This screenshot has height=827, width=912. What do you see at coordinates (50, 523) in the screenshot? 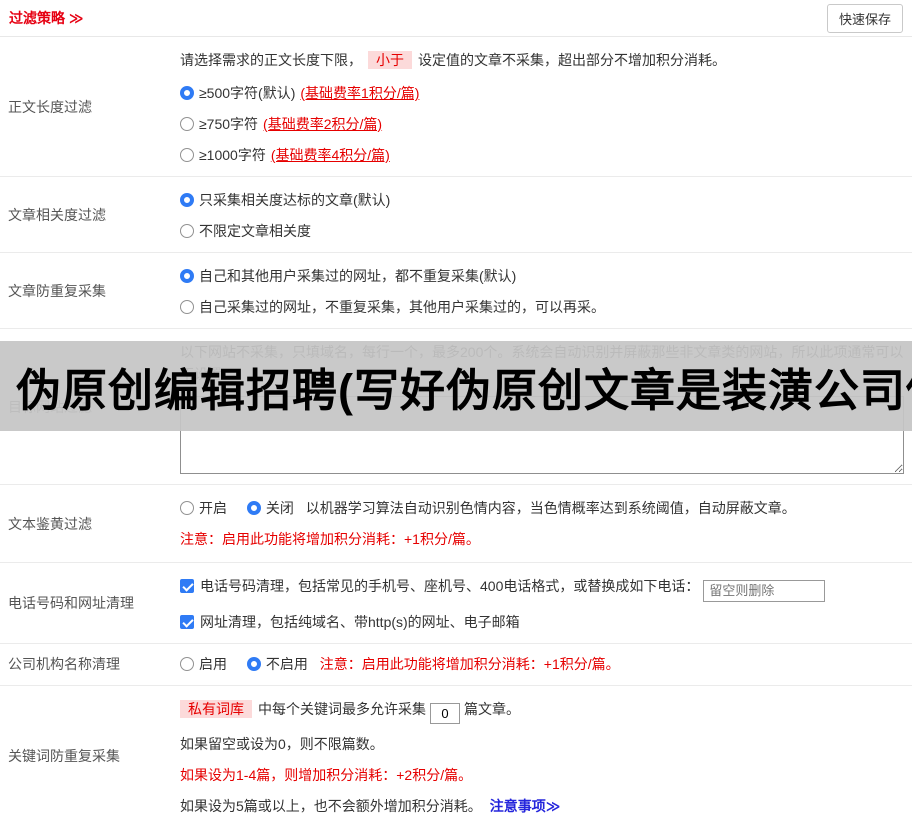
I see `row-label-porn-filter: 文本鉴黄过滤` at bounding box center [50, 523].